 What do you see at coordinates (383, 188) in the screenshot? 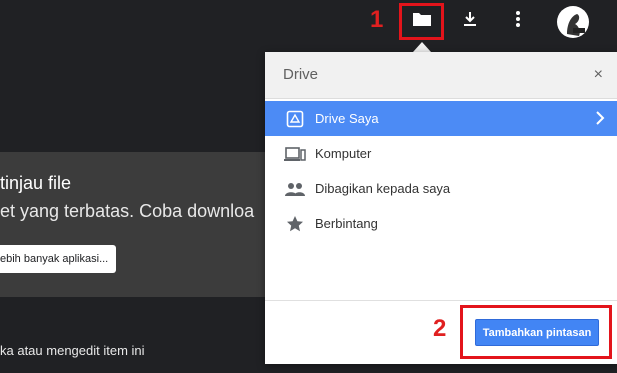
I see `list-item-label: Dibagikan kepada saya` at bounding box center [383, 188].